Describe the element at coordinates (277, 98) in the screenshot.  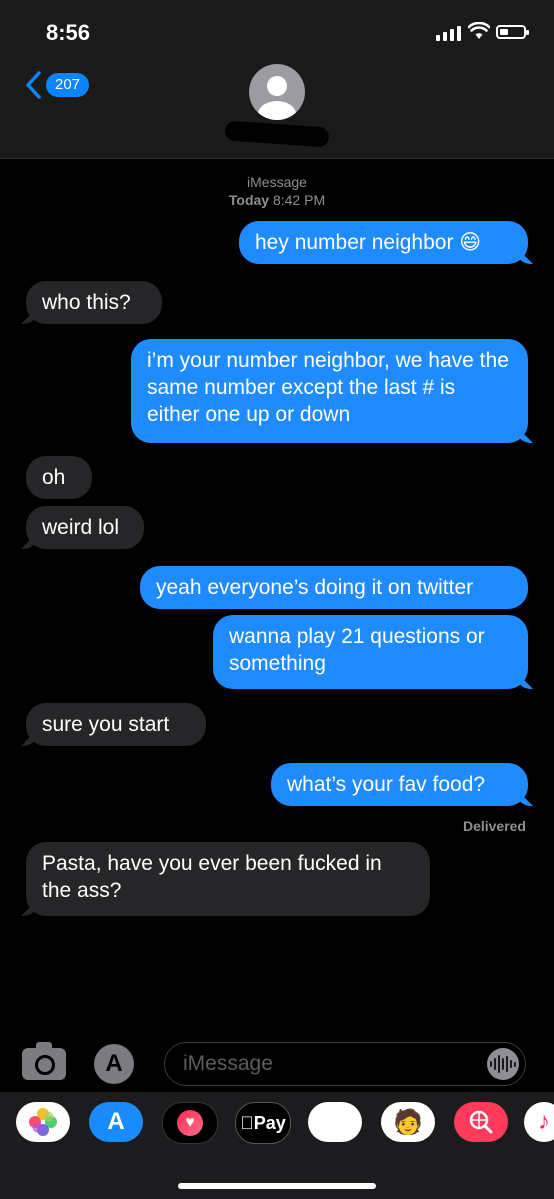
I see `person-icon` at that location.